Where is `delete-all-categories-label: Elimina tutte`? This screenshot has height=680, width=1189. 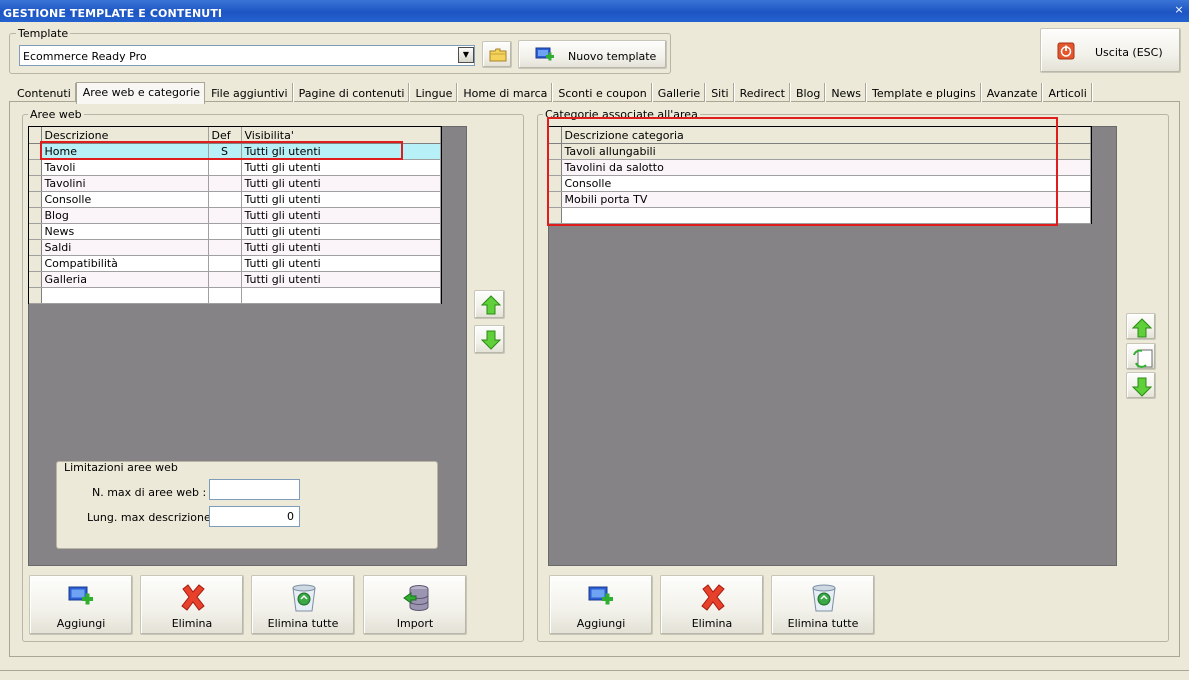
delete-all-categories-label: Elimina tutte is located at coordinates (823, 623).